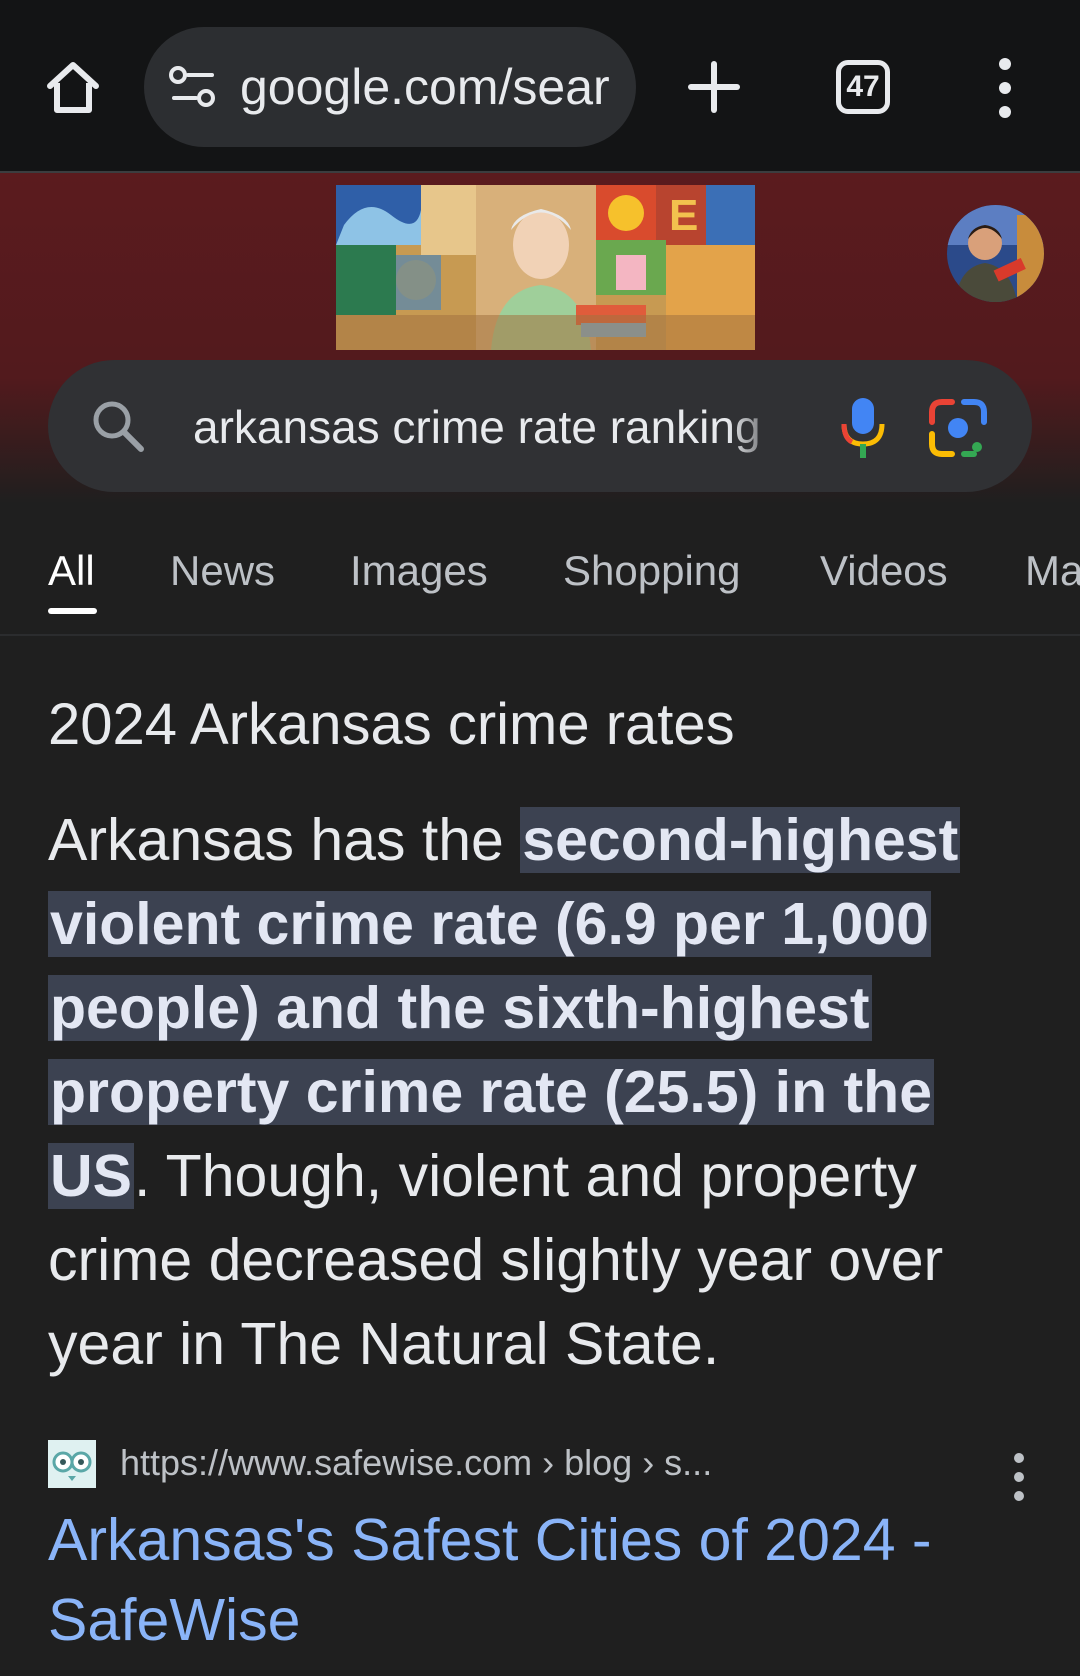 Image resolution: width=1080 pixels, height=1676 pixels. I want to click on search-icon, so click(118, 426).